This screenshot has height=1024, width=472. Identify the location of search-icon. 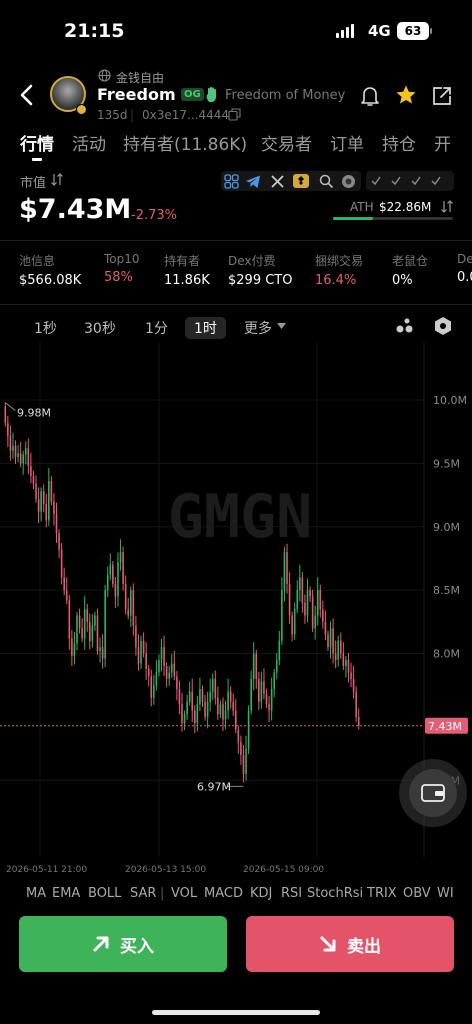
(326, 181).